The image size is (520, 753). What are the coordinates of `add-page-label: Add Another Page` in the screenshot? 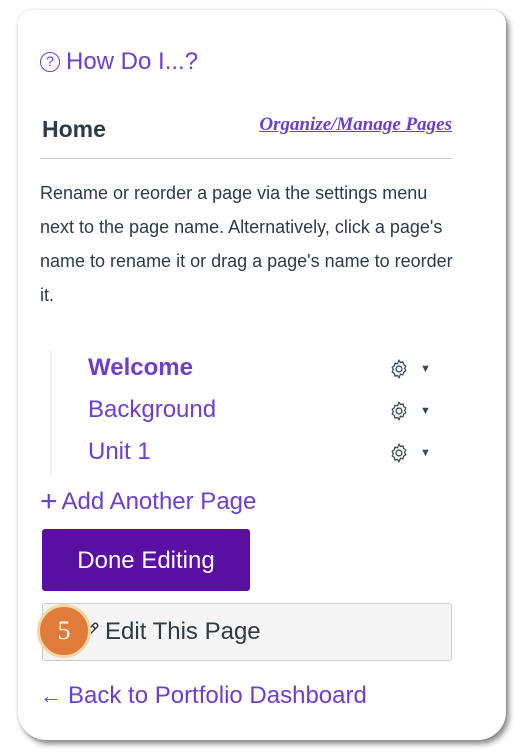 It's located at (159, 501).